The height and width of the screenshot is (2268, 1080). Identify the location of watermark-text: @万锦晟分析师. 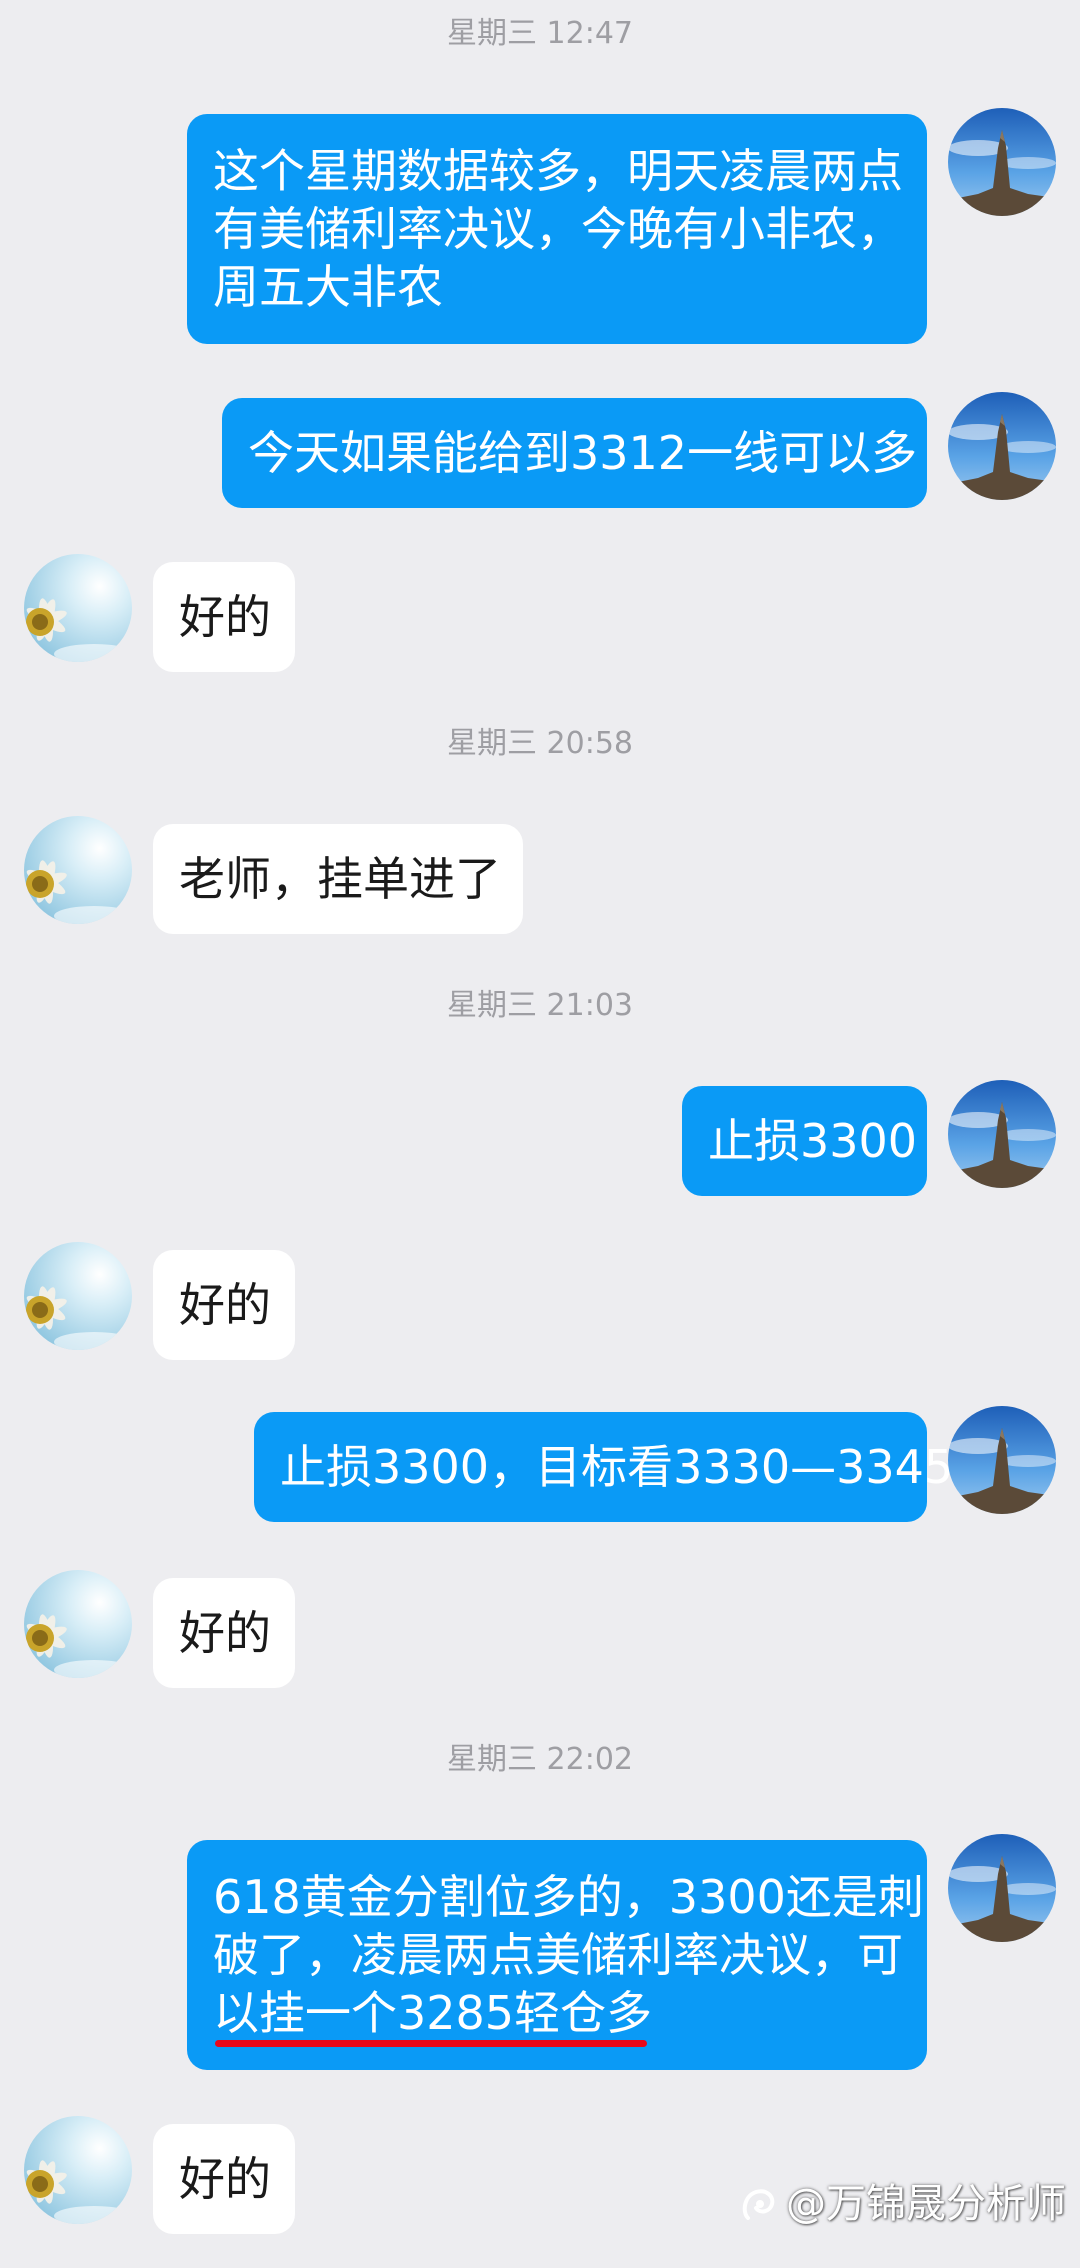
(926, 2204).